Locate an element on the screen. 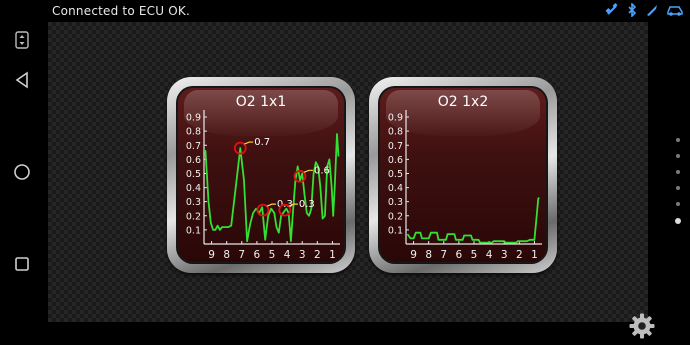  gauge-title: O2 1x1 is located at coordinates (261, 102).